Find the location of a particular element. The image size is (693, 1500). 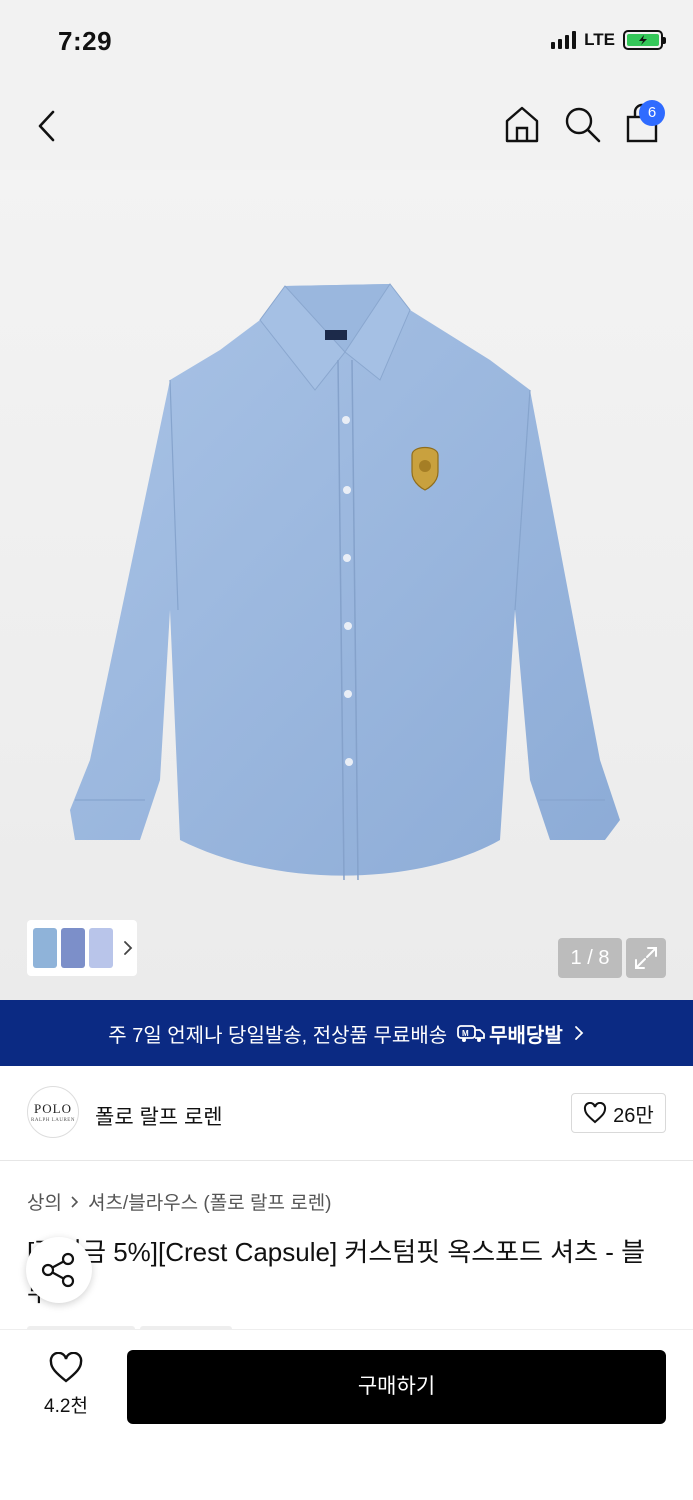

shipping-banner: 주 7일 언제나 당일발송, 전상품 무료배송 M 무배당발 is located at coordinates (346, 1033).